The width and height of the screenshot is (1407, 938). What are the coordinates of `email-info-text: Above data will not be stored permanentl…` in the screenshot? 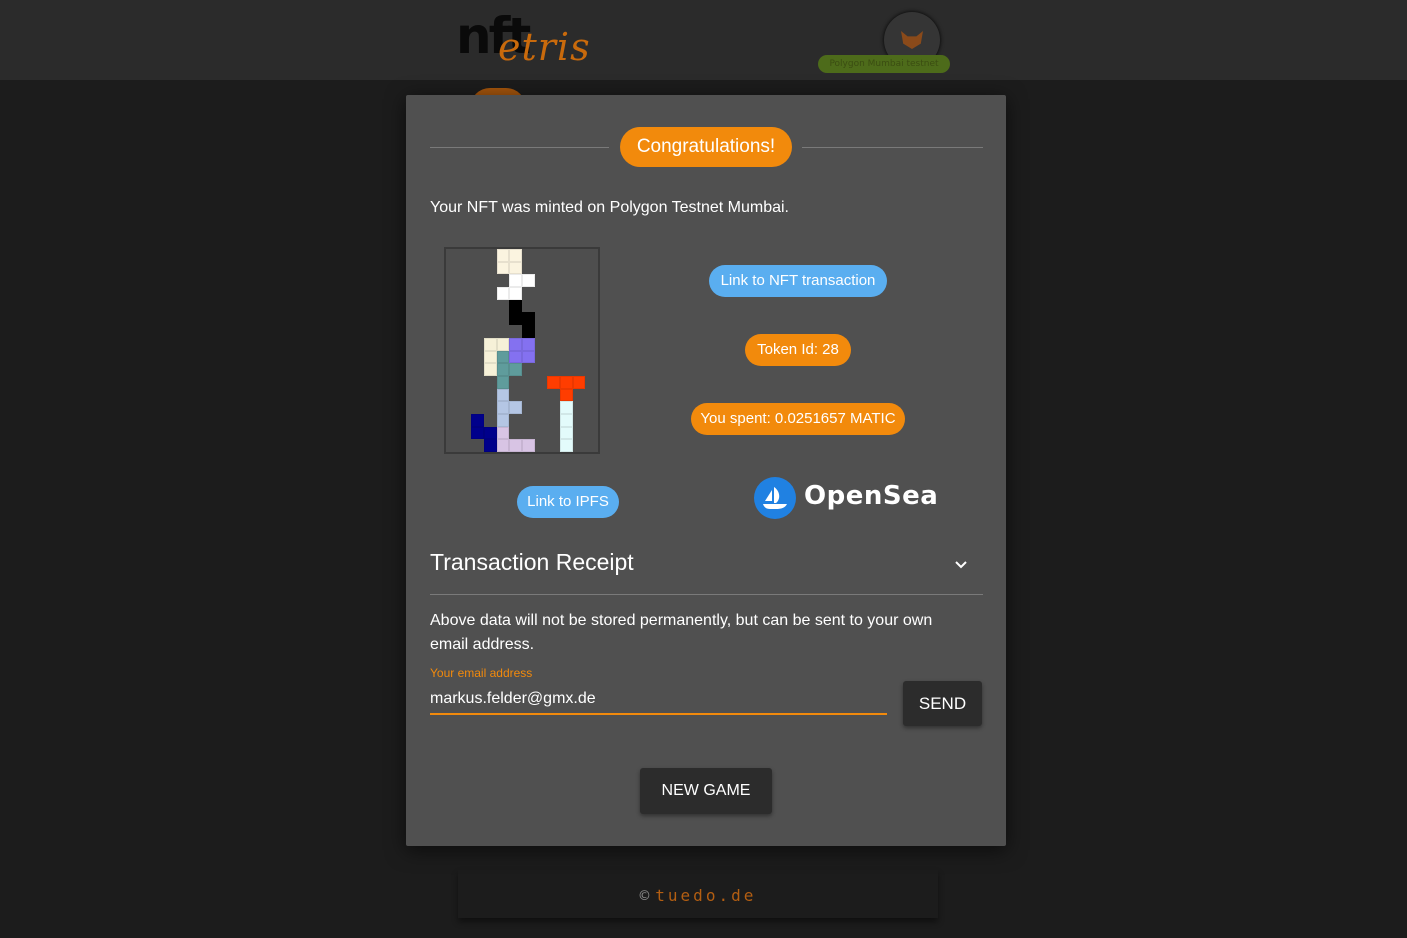 It's located at (681, 632).